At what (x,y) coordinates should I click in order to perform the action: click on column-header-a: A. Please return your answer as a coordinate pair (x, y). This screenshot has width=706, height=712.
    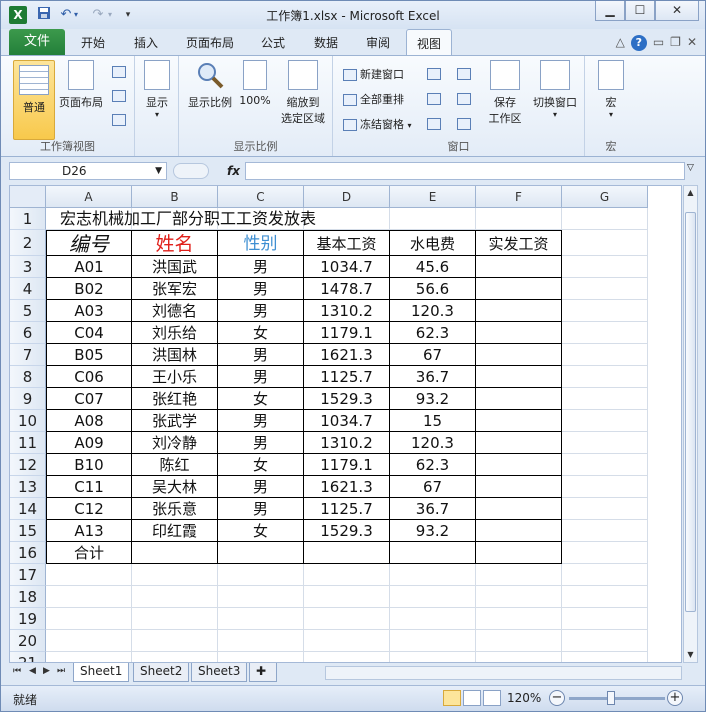
    Looking at the image, I should click on (89, 197).